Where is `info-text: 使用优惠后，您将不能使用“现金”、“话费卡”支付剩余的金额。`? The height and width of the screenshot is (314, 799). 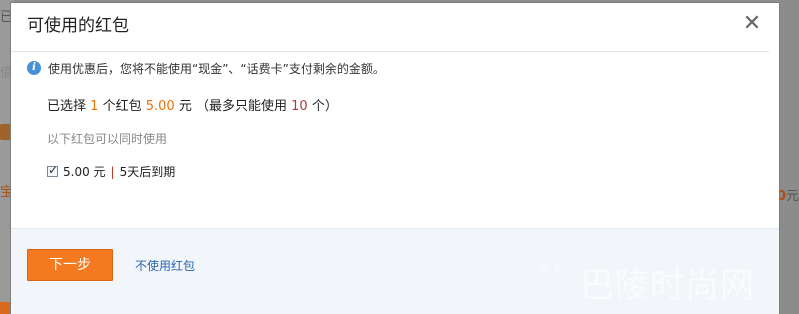
info-text: 使用优惠后，您将不能使用“现金”、“话费卡”支付剩余的金额。 is located at coordinates (216, 68).